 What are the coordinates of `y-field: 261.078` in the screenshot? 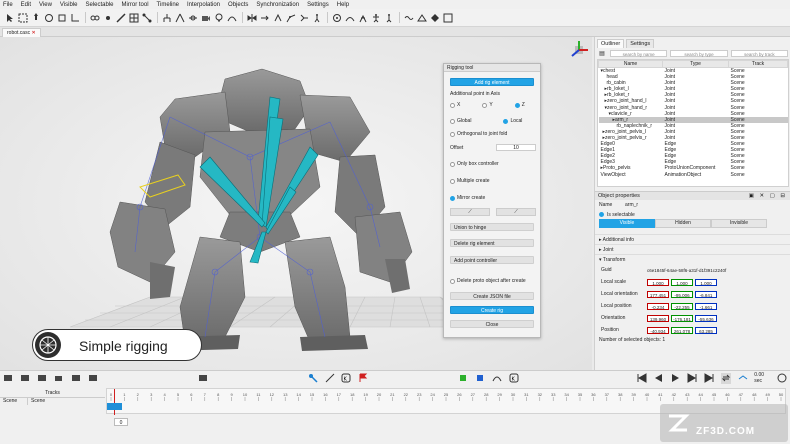 It's located at (682, 330).